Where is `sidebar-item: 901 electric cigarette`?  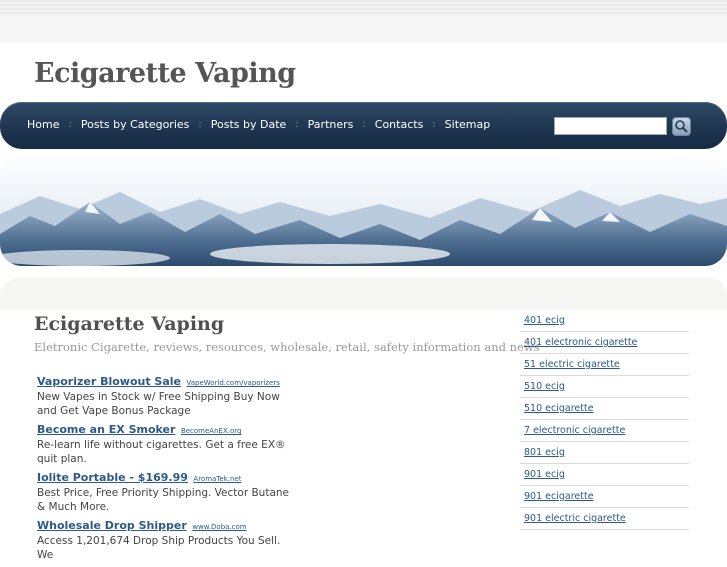 sidebar-item: 901 electric cigarette is located at coordinates (604, 519).